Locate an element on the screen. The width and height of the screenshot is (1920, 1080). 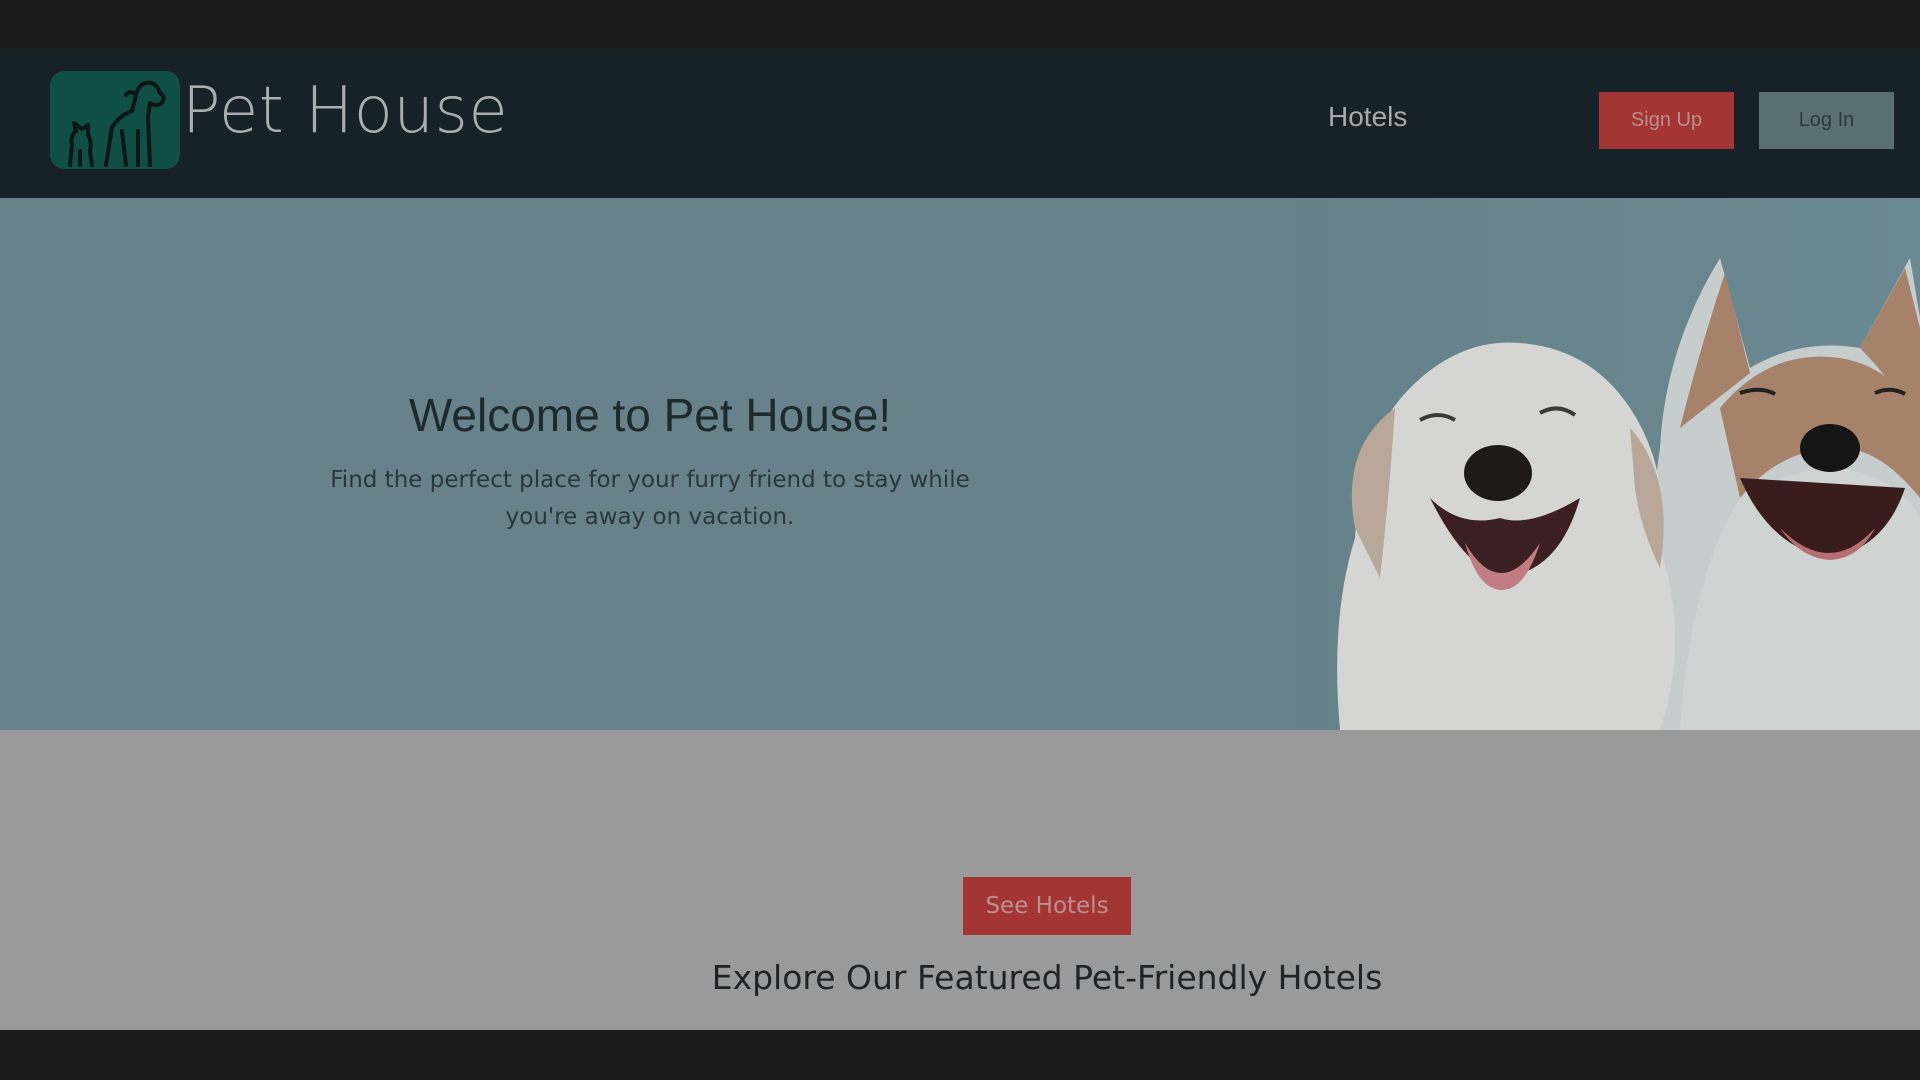
navbar: Pet House Hotels Sign Up Log In is located at coordinates (960, 123).